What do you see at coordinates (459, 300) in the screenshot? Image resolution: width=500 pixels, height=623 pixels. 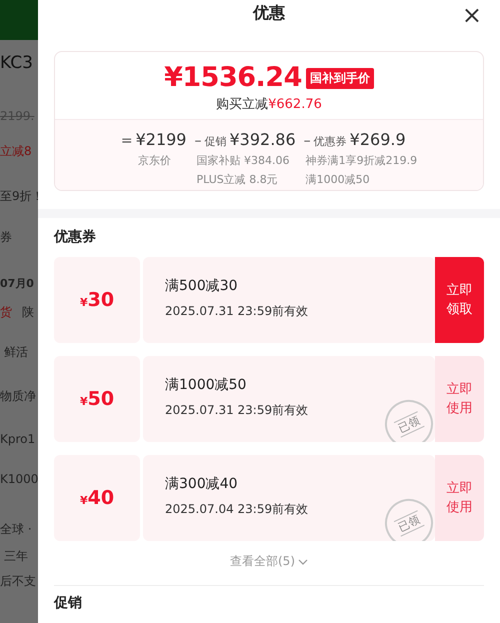 I see `claim-button: 立即领取` at bounding box center [459, 300].